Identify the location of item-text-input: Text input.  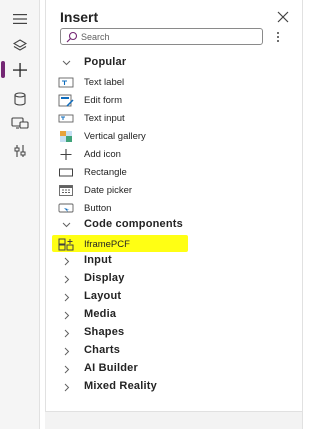
(175, 118).